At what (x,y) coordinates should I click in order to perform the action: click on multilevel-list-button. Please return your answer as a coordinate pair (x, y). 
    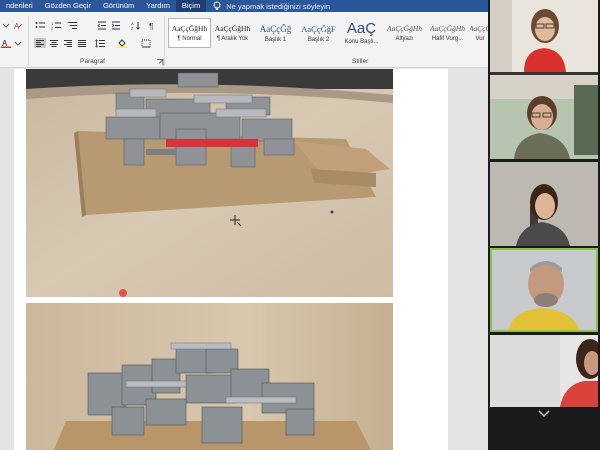
    Looking at the image, I should click on (72, 25).